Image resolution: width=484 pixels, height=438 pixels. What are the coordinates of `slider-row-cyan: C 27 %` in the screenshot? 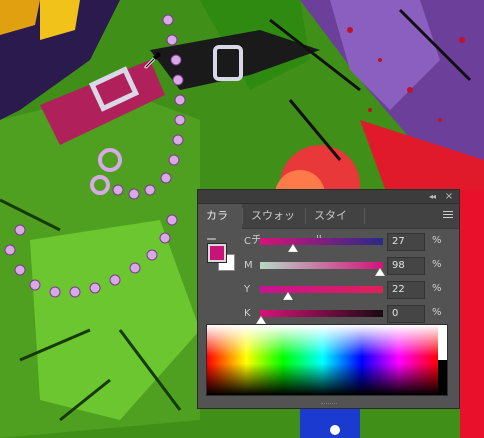 It's located at (328, 242).